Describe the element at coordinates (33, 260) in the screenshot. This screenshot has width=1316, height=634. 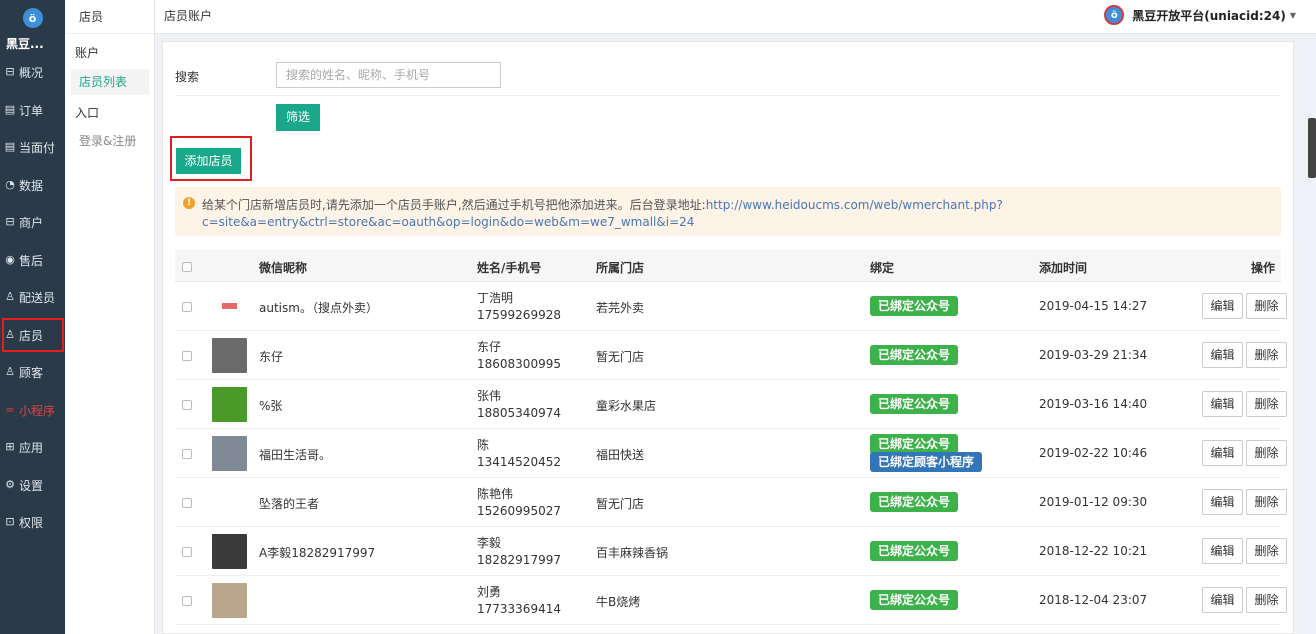
I see `nav-item-6: ◉ 售后` at that location.